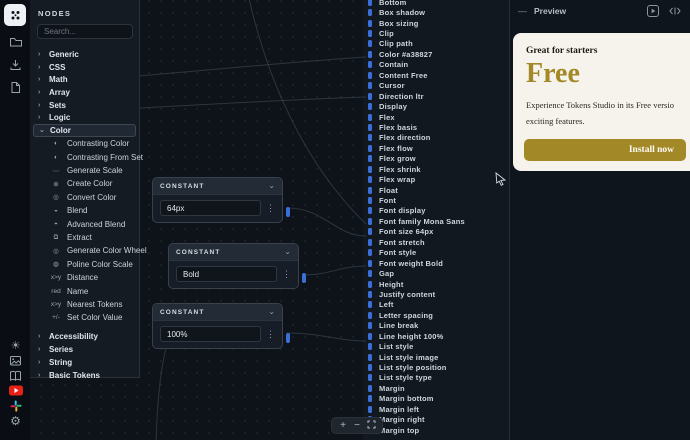 This screenshot has height=440, width=690. Describe the element at coordinates (436, 284) in the screenshot. I see `port-row: Height` at that location.